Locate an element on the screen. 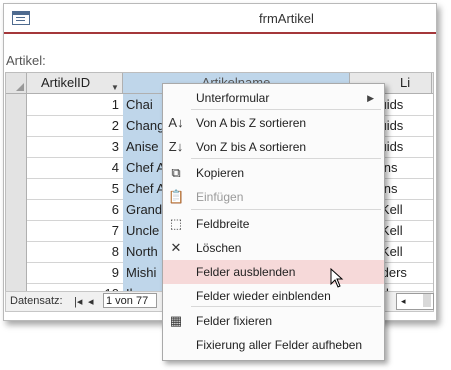 This screenshot has height=370, width=451. menu-item-felder-ausblenden: Felder ausblenden is located at coordinates (273, 272).